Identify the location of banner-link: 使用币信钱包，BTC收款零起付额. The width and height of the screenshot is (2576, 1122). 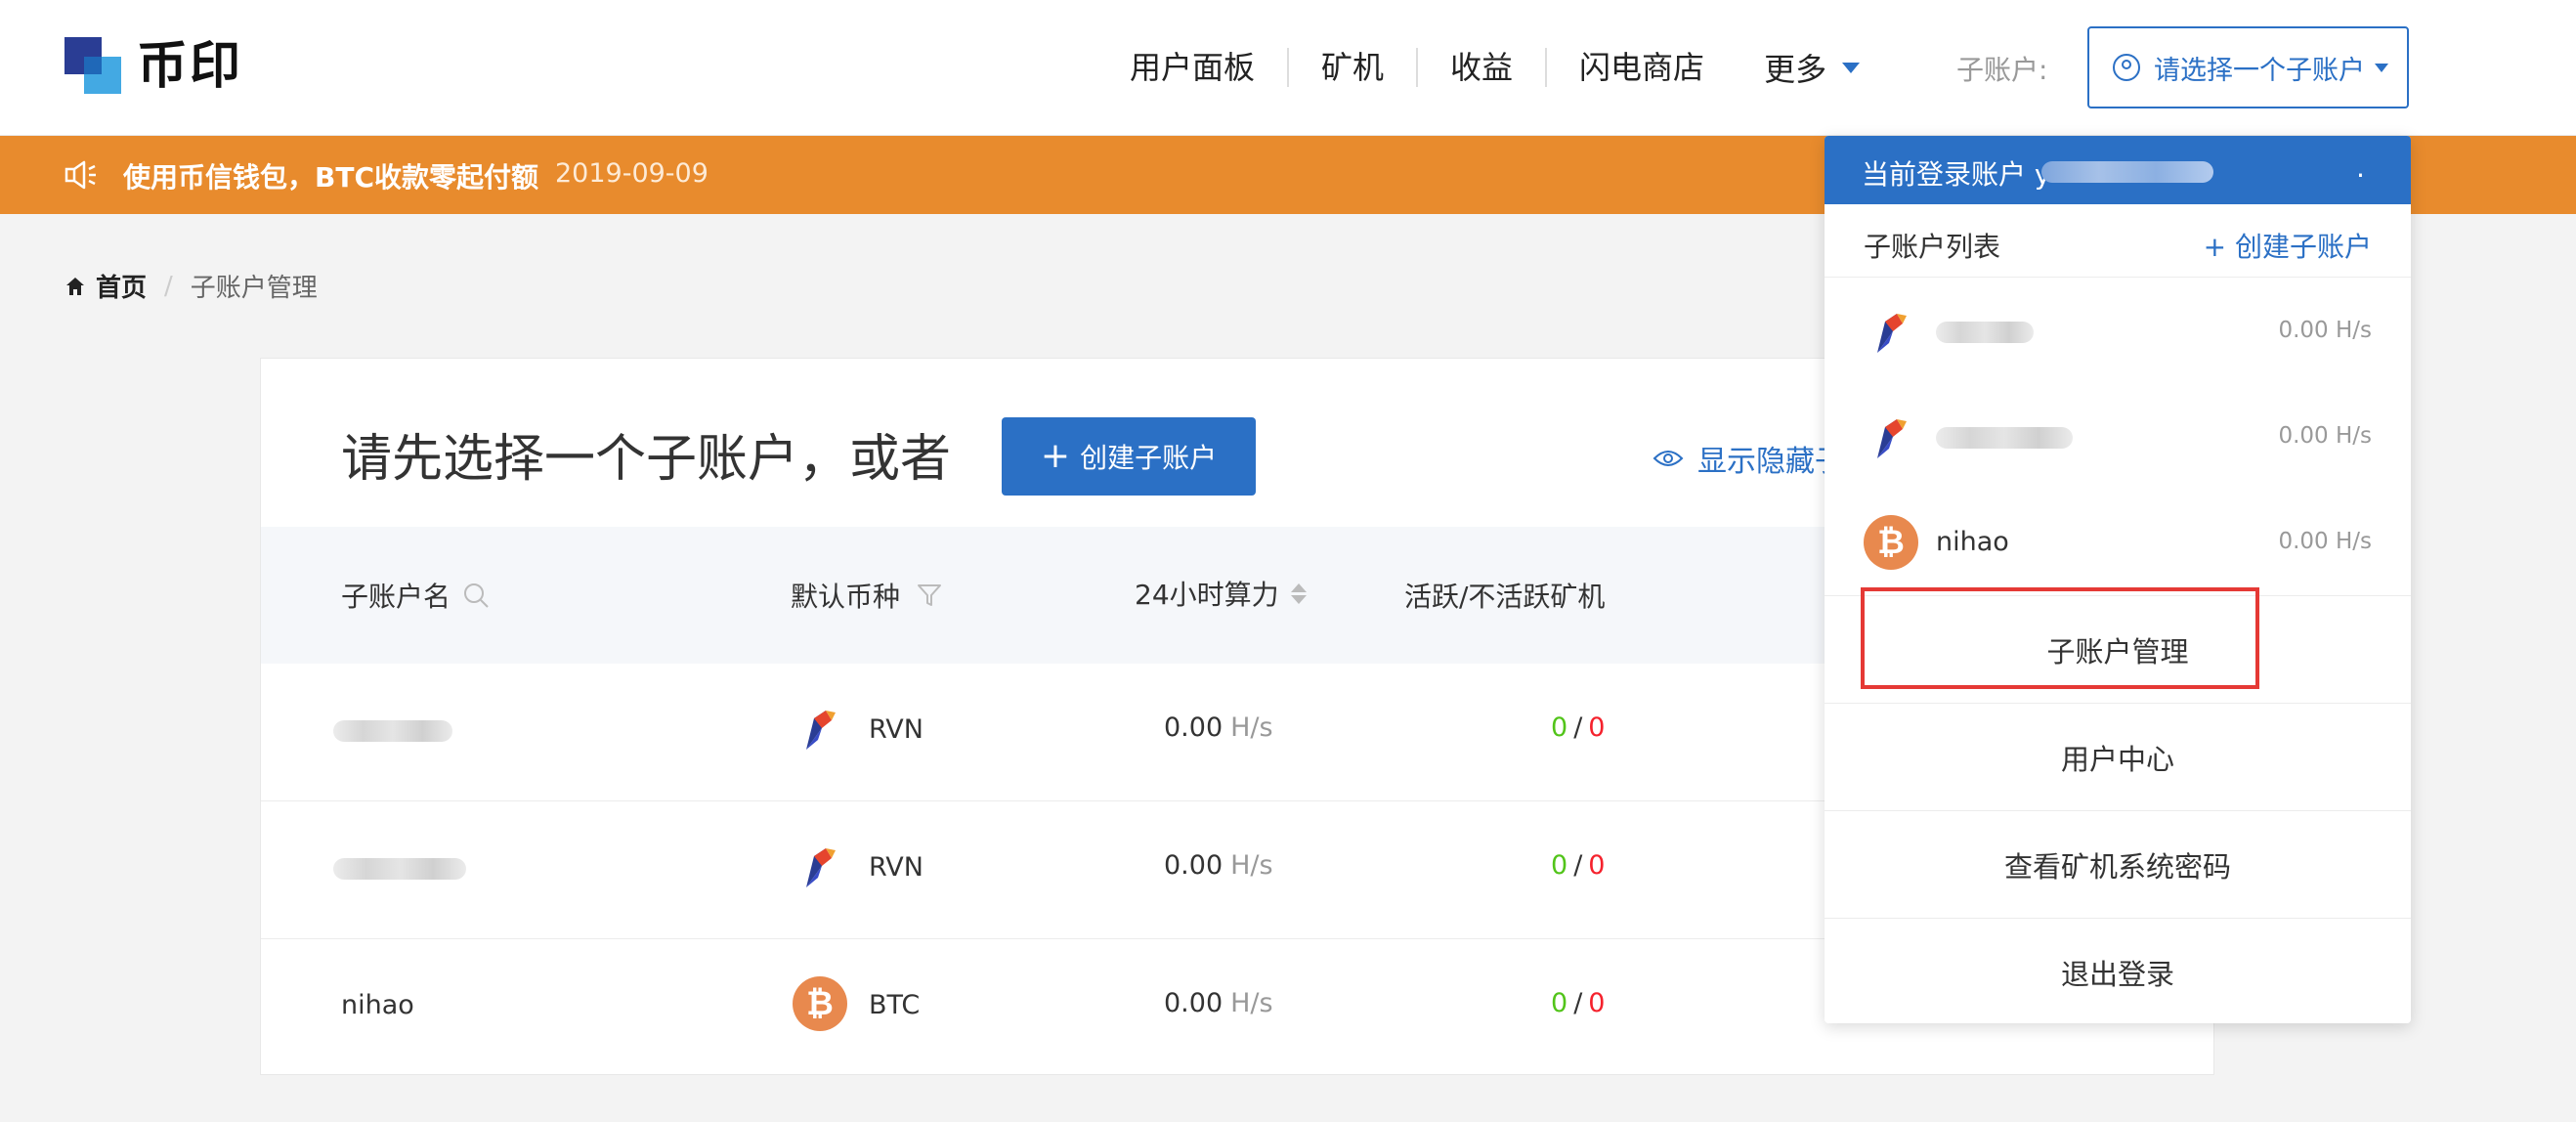
(331, 175).